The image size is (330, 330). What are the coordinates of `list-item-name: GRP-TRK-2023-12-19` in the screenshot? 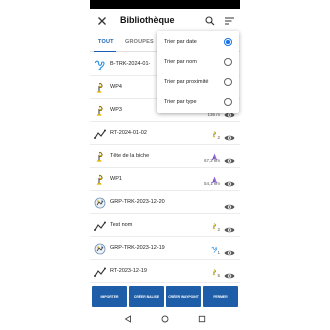 It's located at (137, 248).